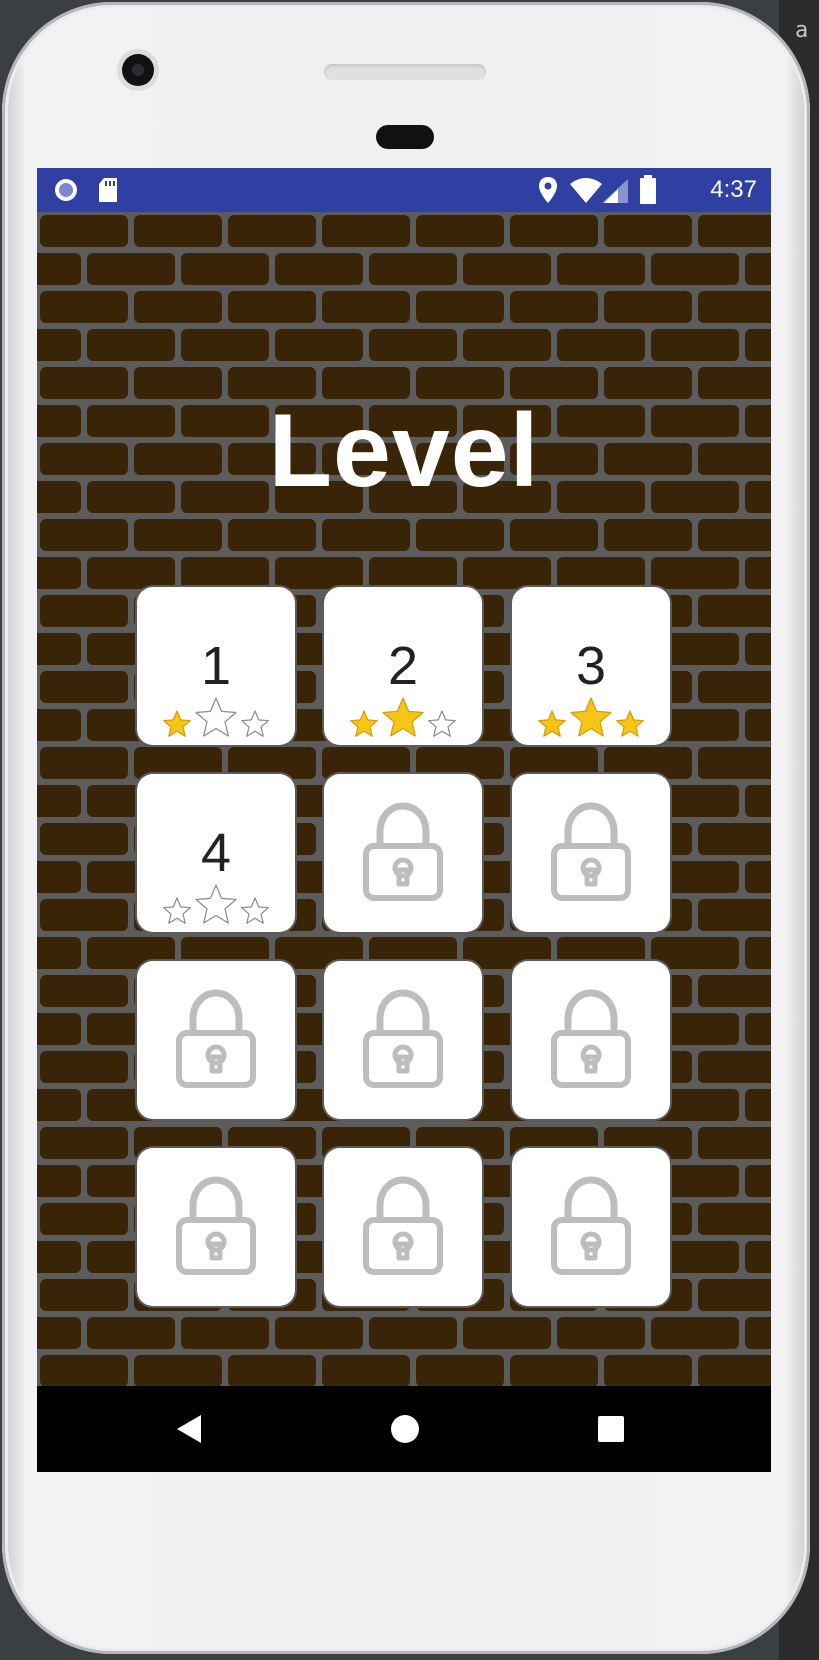  I want to click on earpiece-speaker, so click(405, 72).